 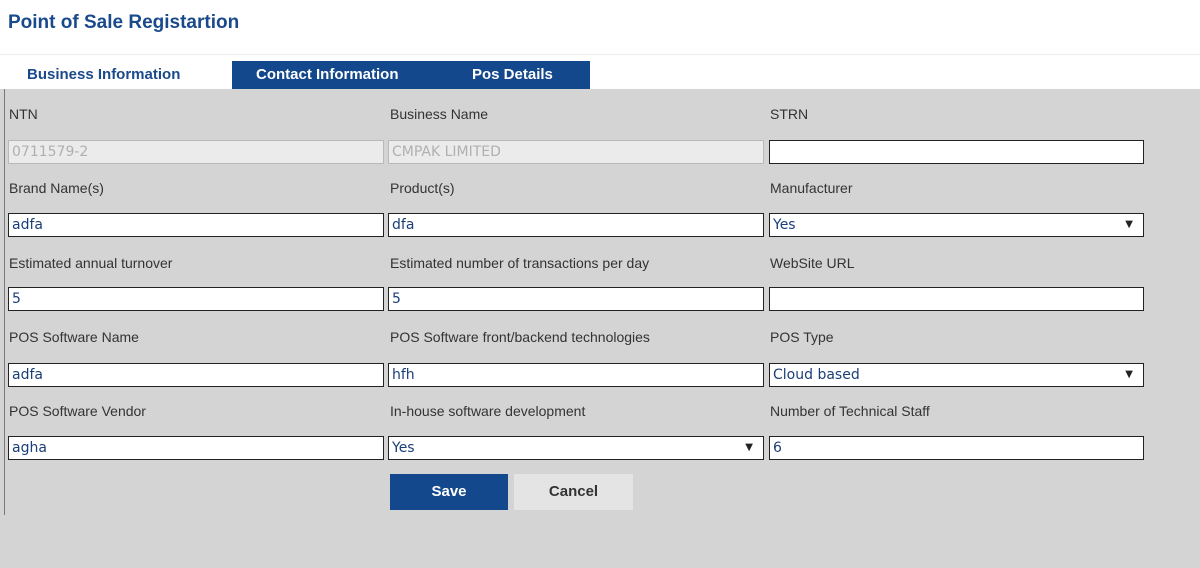 I want to click on save-button: Save, so click(x=449, y=492).